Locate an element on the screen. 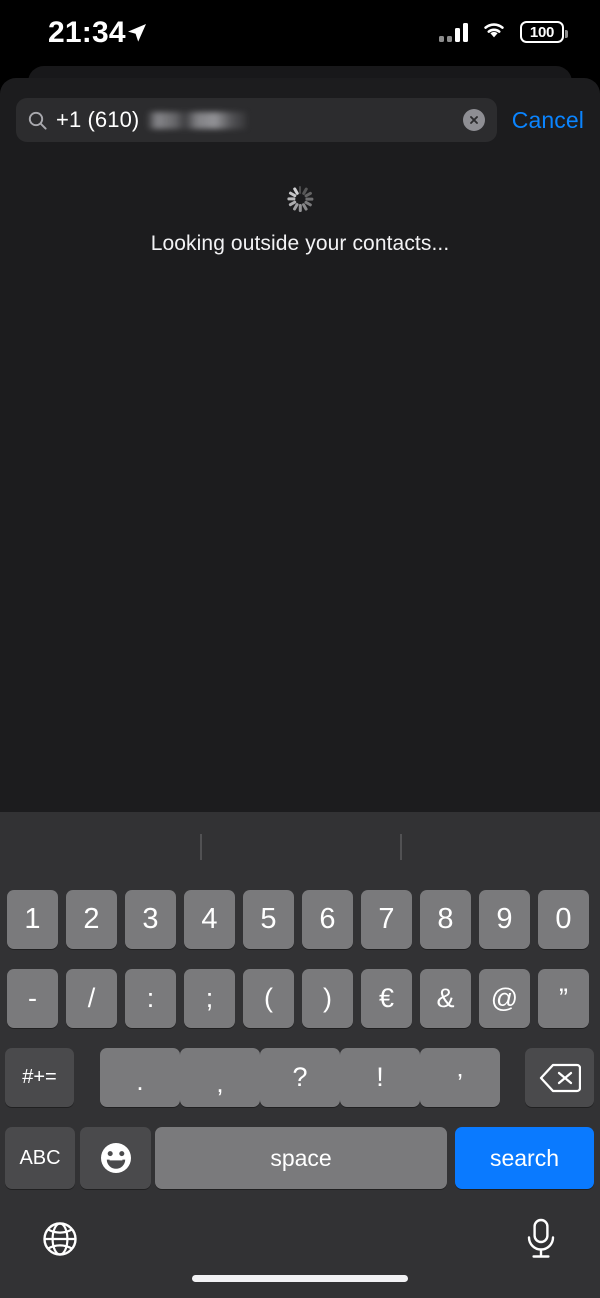 Image resolution: width=600 pixels, height=1298 pixels. key-euro: € is located at coordinates (386, 998).